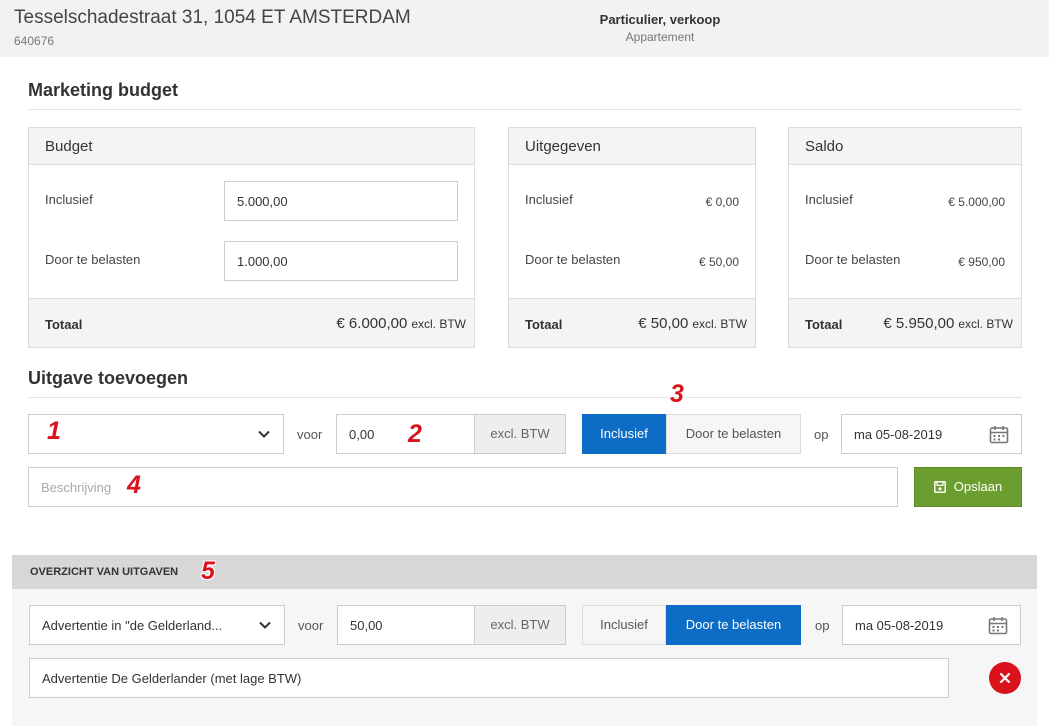 Image resolution: width=1049 pixels, height=726 pixels. What do you see at coordinates (104, 572) in the screenshot?
I see `overview-title: OVERZICHT VAN UITGAVEN` at bounding box center [104, 572].